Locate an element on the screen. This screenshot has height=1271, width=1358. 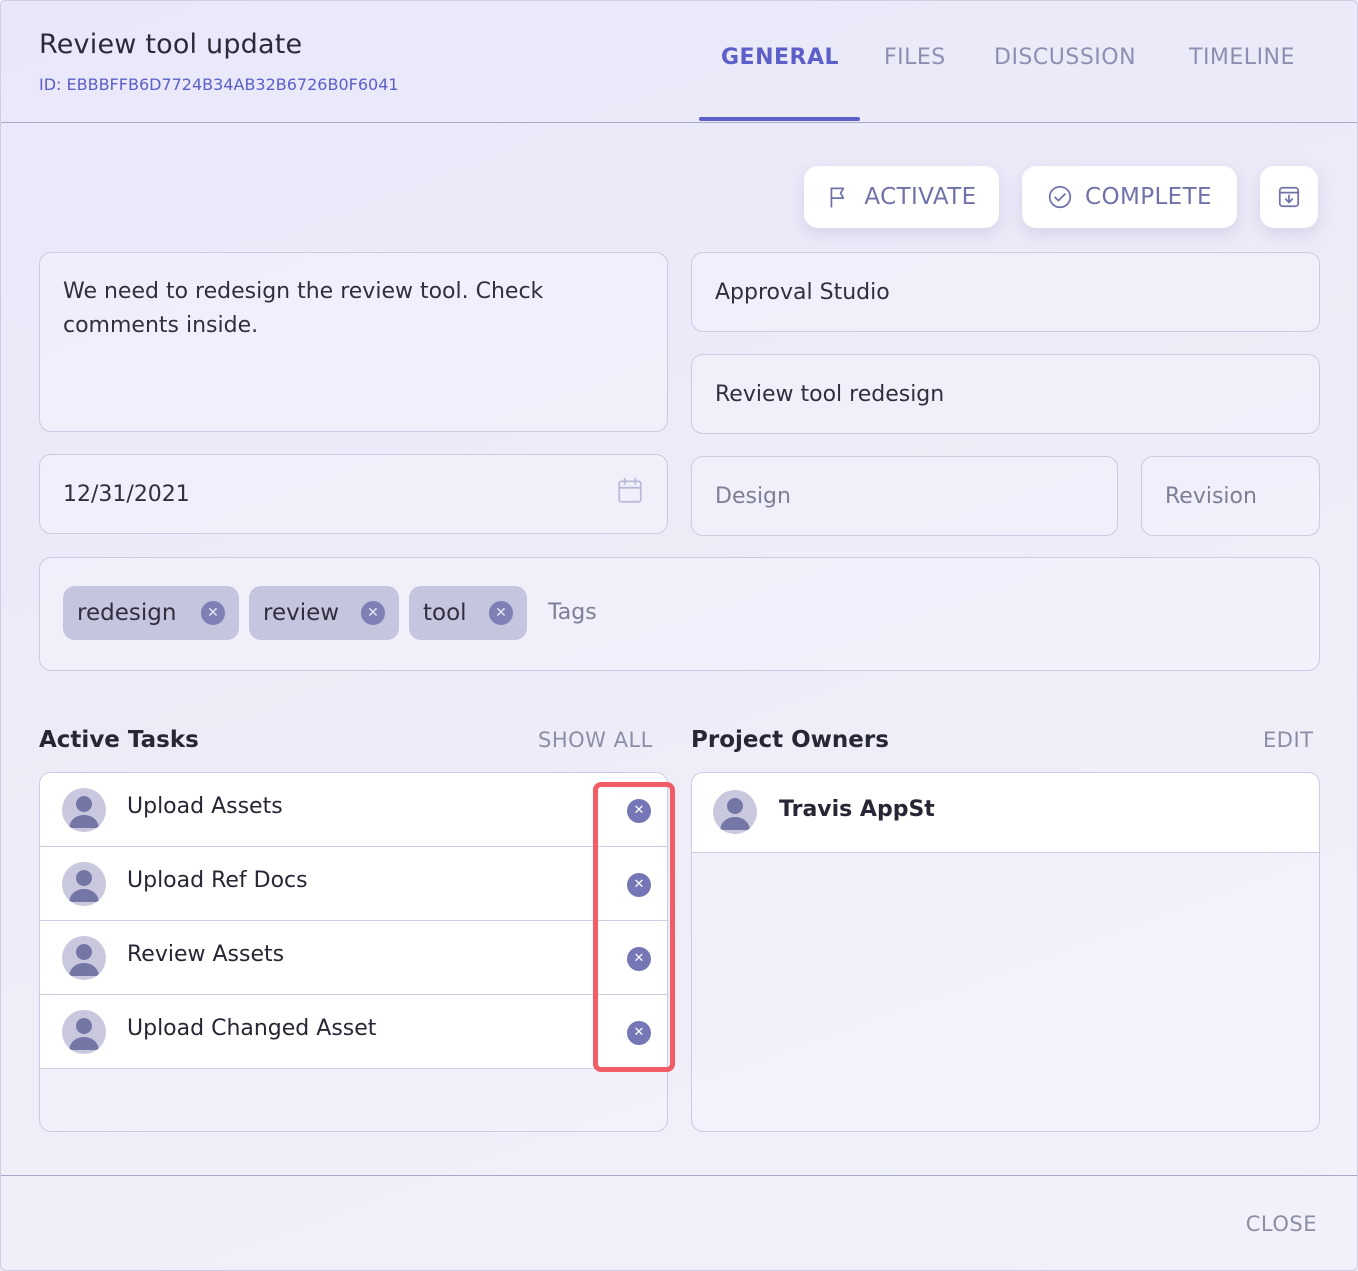
tag-chip: redesign ✕ is located at coordinates (151, 613).